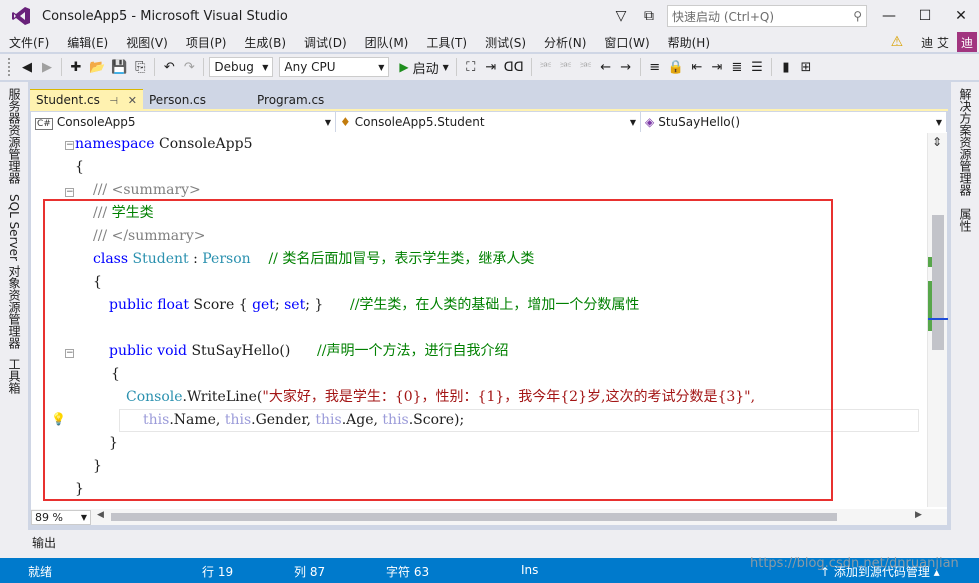 The width and height of the screenshot is (979, 583). Describe the element at coordinates (29, 42) in the screenshot. I see `menu-file: 文件(F)` at that location.